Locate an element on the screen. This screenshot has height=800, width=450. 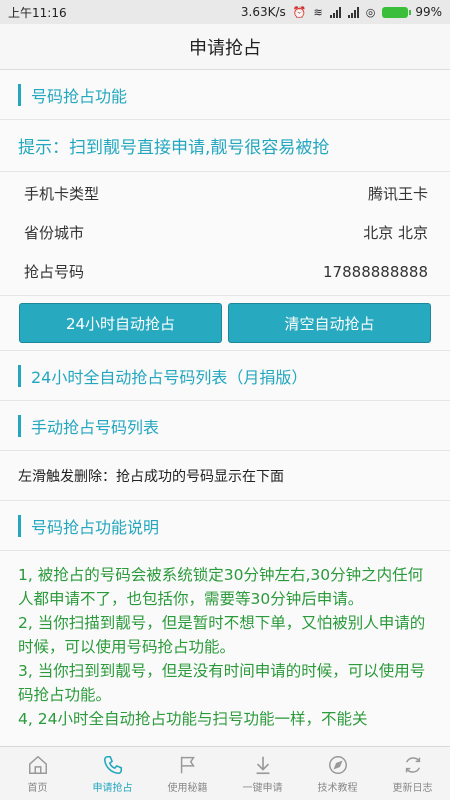
status-bar: 上午11:16 3.63K/s ⏰ ≋ ◎ 99% is located at coordinates (225, 12).